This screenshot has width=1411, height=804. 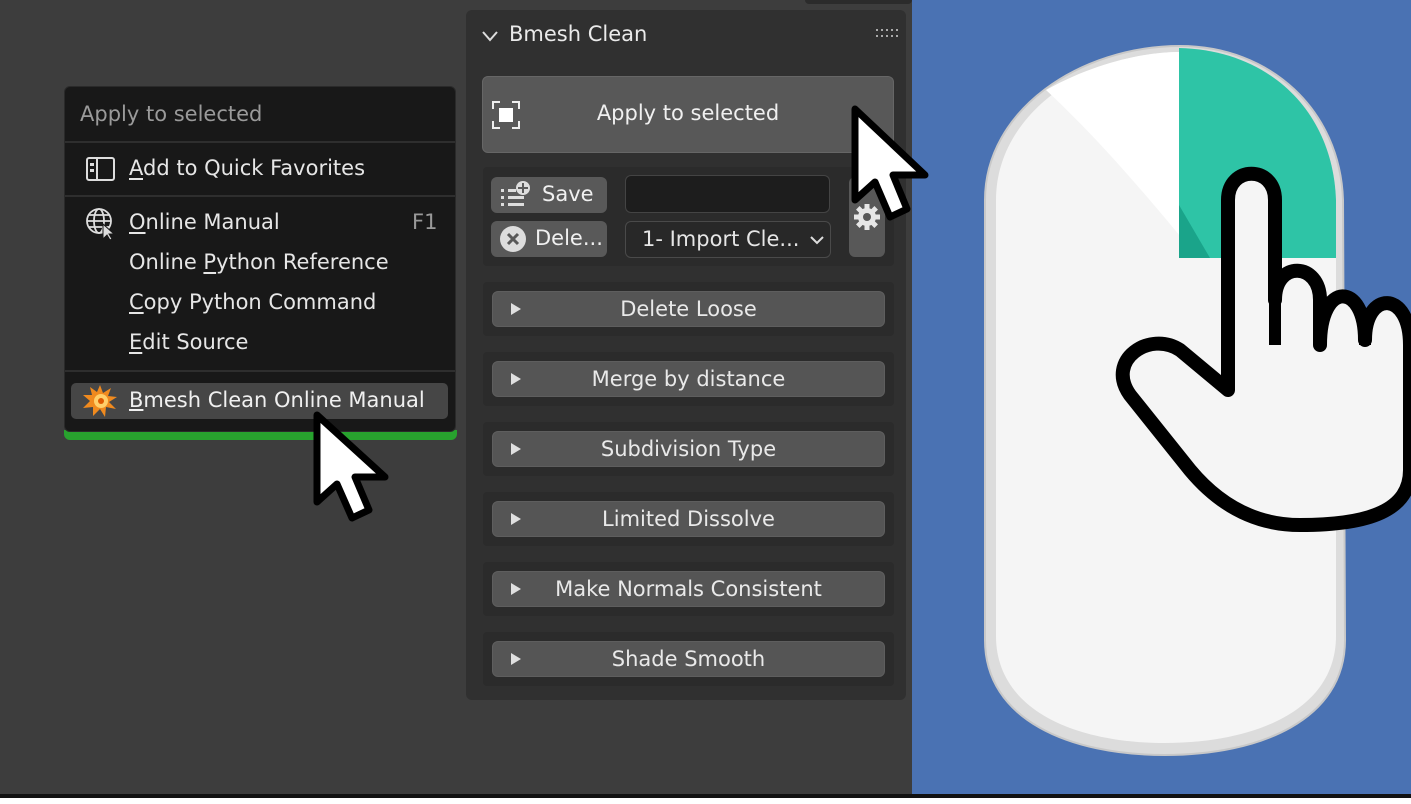 I want to click on apply-label: Apply to selected, so click(x=688, y=113).